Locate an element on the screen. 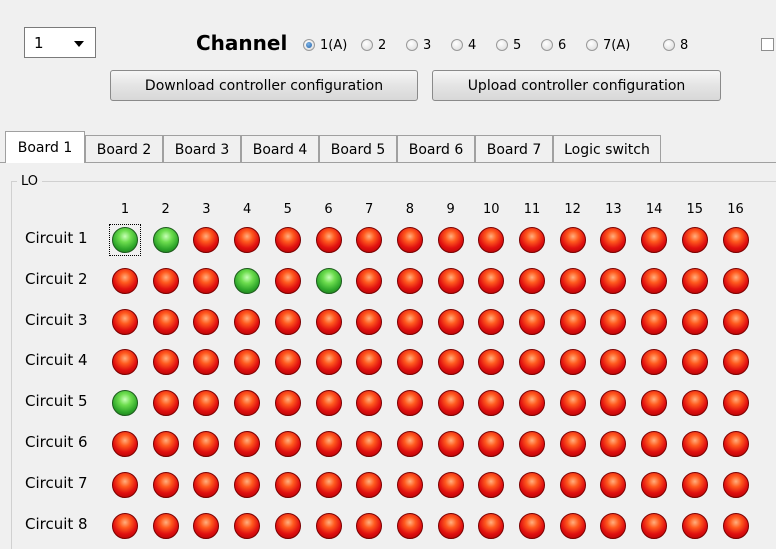  option-checkbox is located at coordinates (767, 44).